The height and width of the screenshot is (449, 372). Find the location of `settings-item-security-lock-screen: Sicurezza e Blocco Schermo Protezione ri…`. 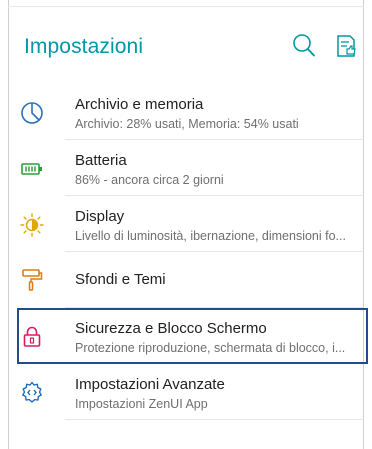

settings-item-security-lock-screen: Sicurezza e Blocco Schermo Protezione ri… is located at coordinates (192, 336).